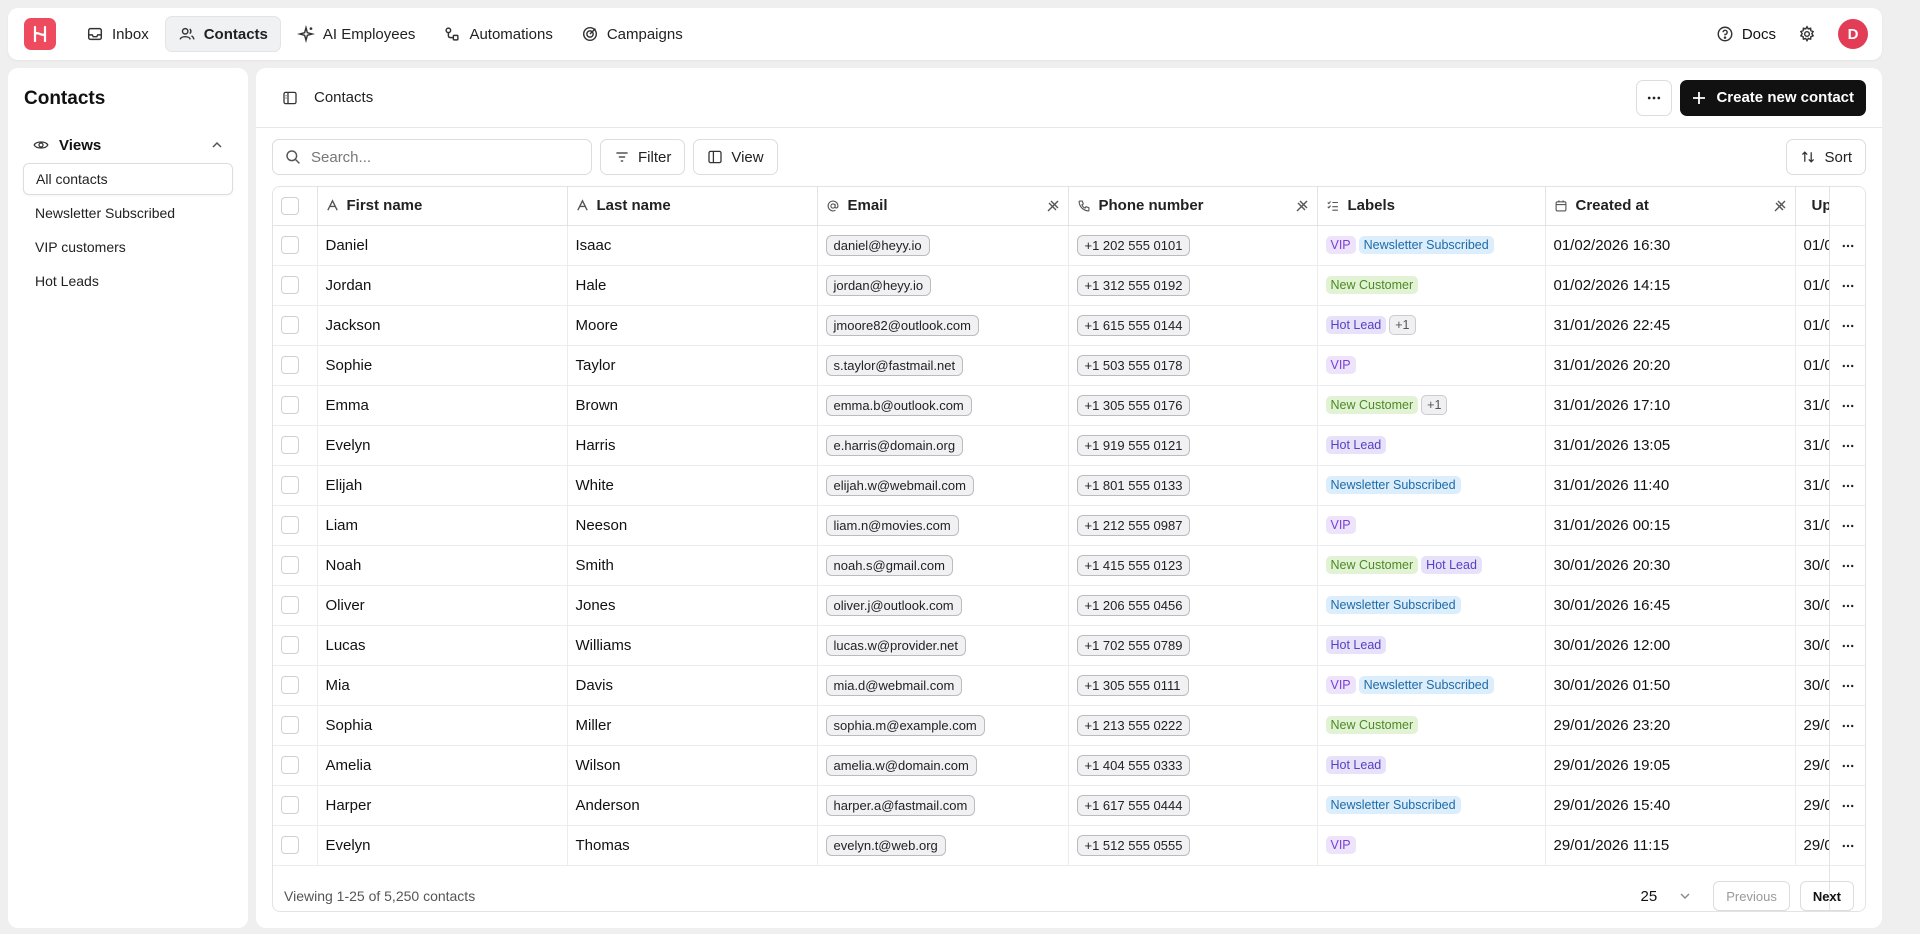 This screenshot has width=1920, height=934. I want to click on phone-cell: +1 617 555 0444, so click(1193, 805).